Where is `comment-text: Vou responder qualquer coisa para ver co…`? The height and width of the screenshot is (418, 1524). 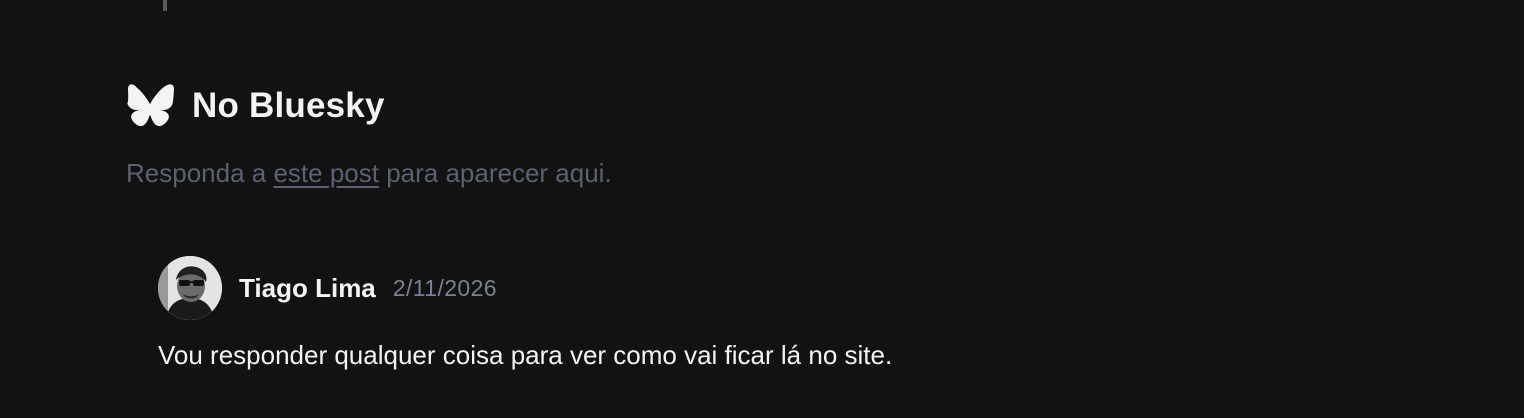
comment-text: Vou responder qualquer coisa para ver co… is located at coordinates (525, 355).